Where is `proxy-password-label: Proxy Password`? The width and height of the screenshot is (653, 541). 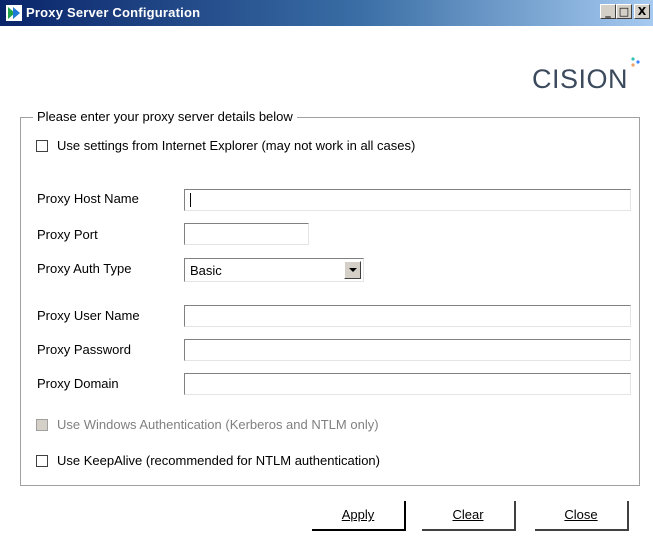 proxy-password-label: Proxy Password is located at coordinates (84, 349).